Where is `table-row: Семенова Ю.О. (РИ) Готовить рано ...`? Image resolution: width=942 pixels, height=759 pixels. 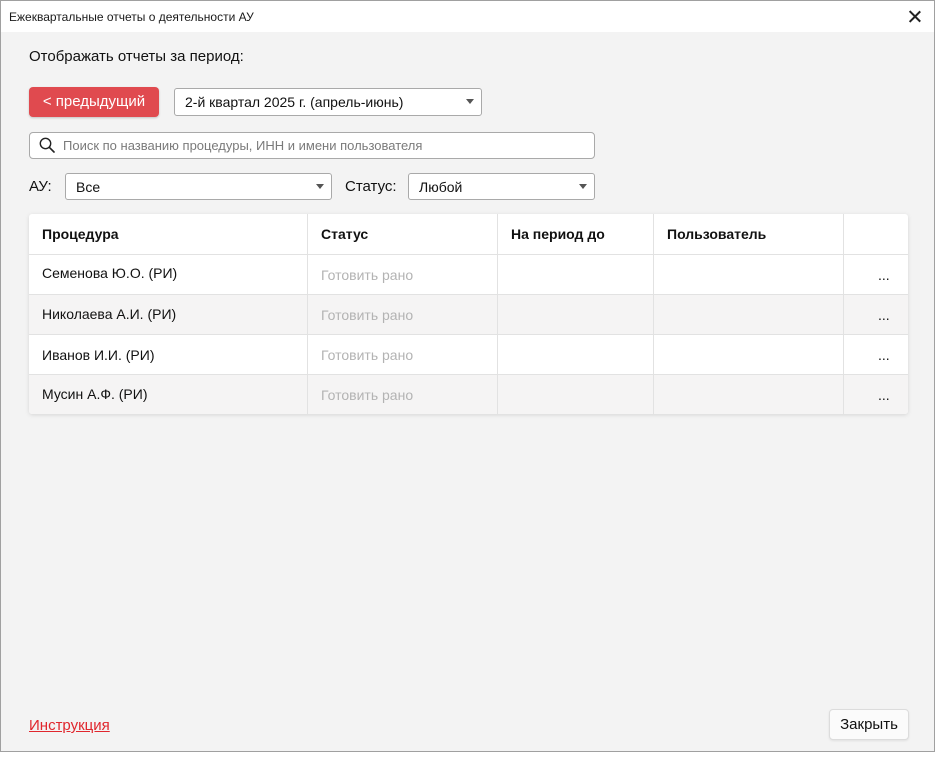
table-row: Семенова Ю.О. (РИ) Готовить рано ... is located at coordinates (468, 274).